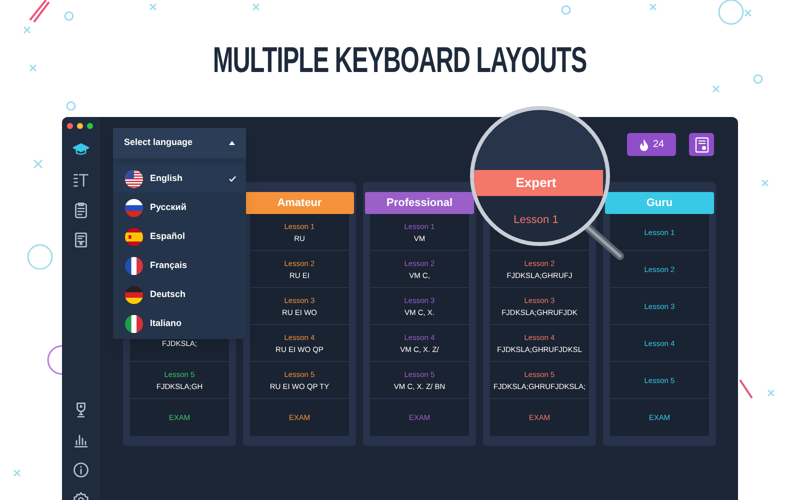  I want to click on streak-badge: 24, so click(651, 144).